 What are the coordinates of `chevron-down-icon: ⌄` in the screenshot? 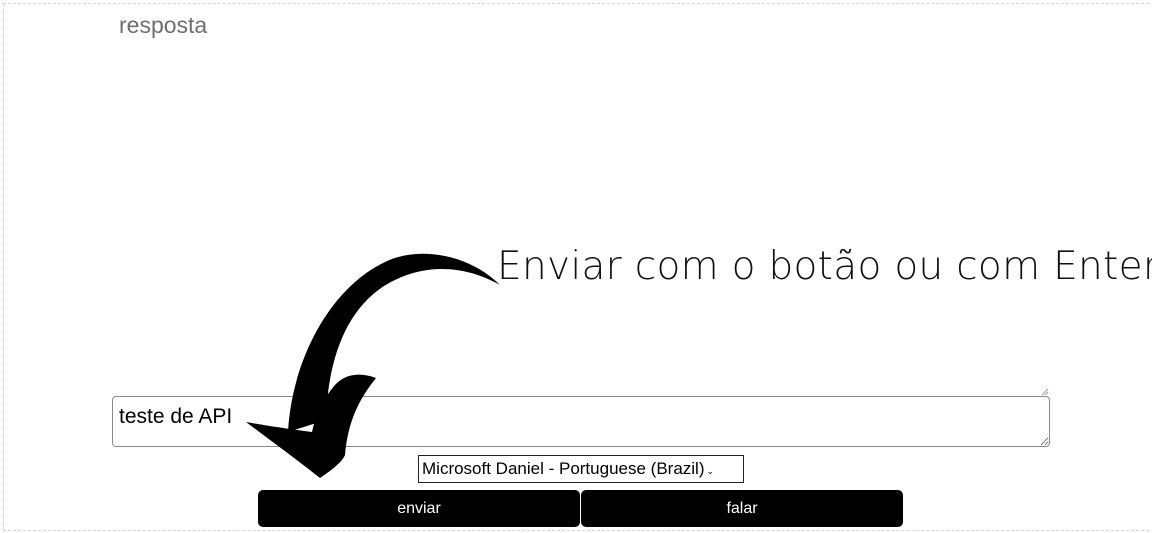 It's located at (710, 470).